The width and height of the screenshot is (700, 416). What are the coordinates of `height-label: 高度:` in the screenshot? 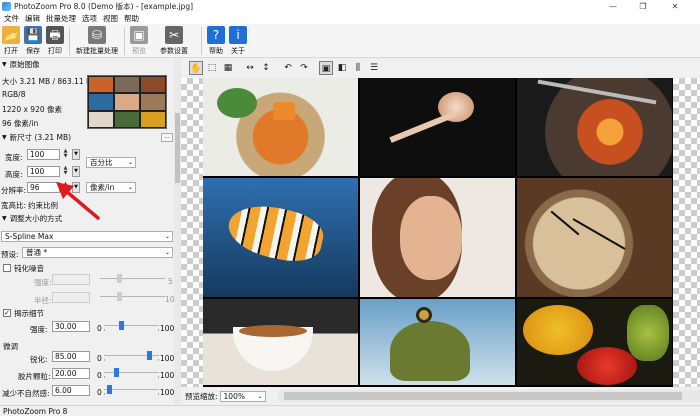 It's located at (14, 174).